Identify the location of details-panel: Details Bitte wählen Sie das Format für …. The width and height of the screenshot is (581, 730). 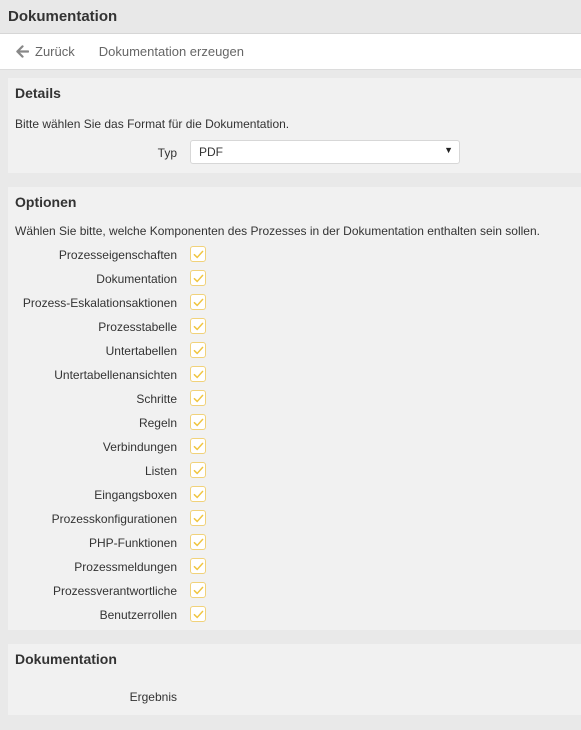
(294, 125).